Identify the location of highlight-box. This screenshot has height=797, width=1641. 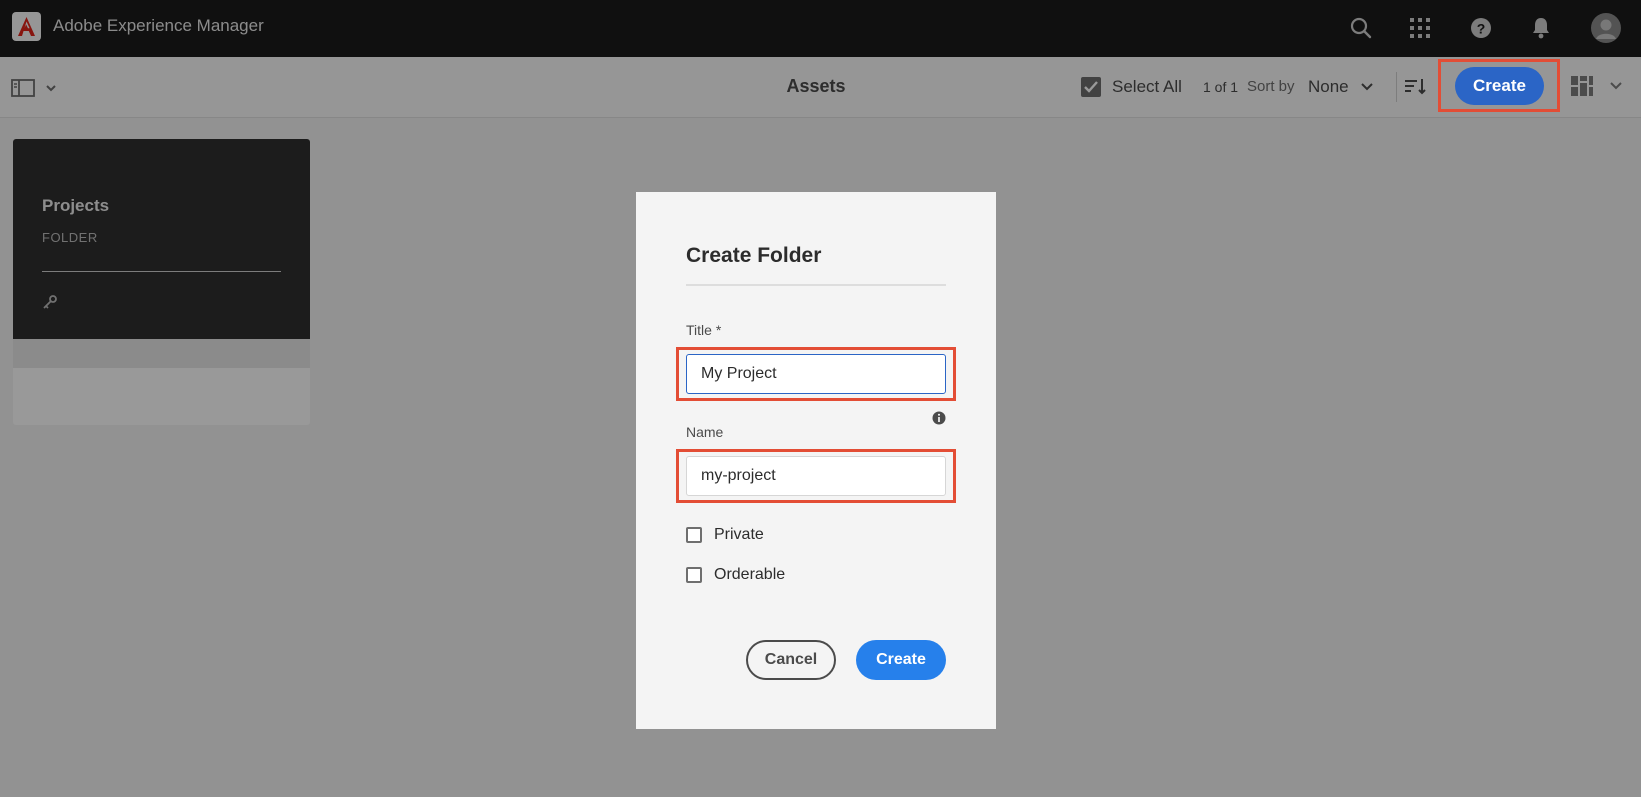
(1499, 85).